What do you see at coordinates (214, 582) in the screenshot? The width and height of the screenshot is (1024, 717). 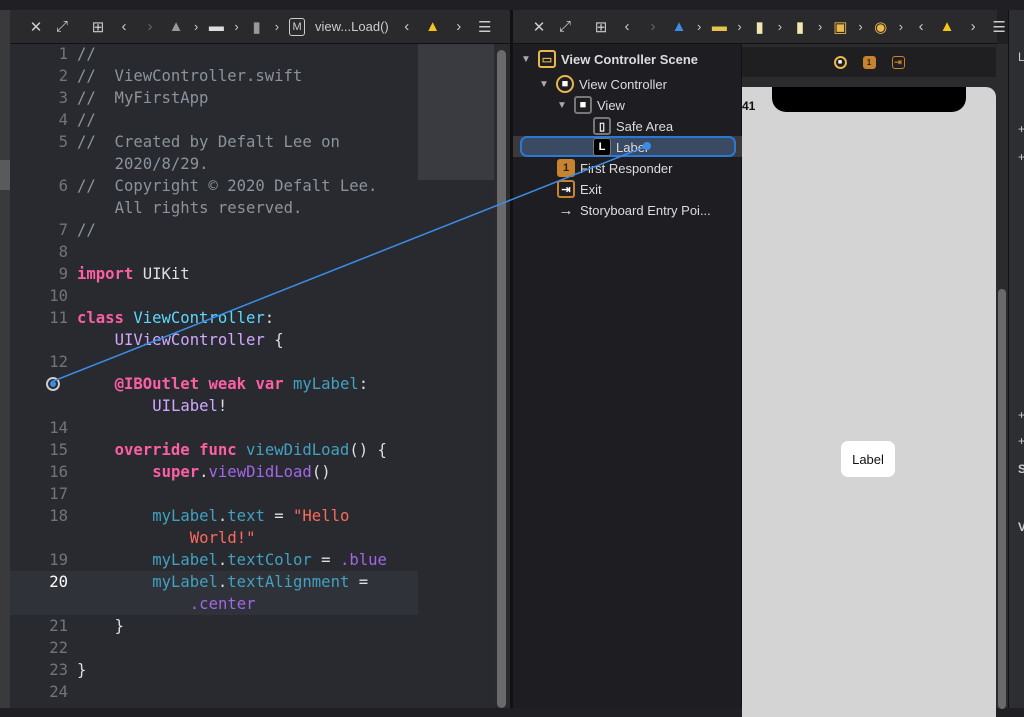 I see `code-line: 20 myLabel.textAlignment =` at bounding box center [214, 582].